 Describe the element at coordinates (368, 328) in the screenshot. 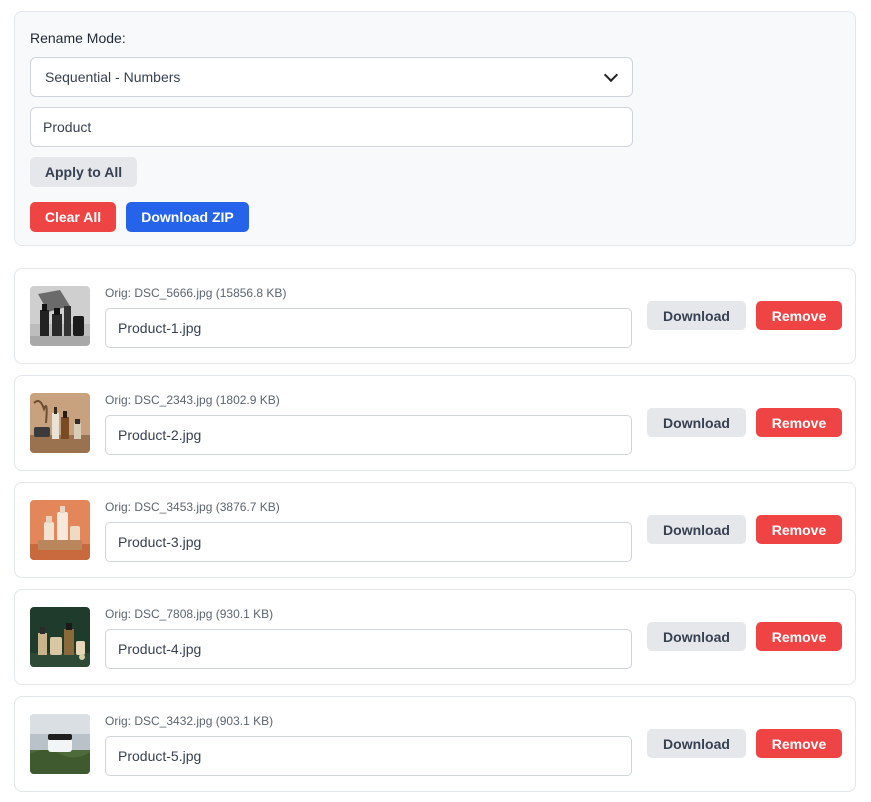

I see `new-filename-input: Product-1.jpg` at that location.